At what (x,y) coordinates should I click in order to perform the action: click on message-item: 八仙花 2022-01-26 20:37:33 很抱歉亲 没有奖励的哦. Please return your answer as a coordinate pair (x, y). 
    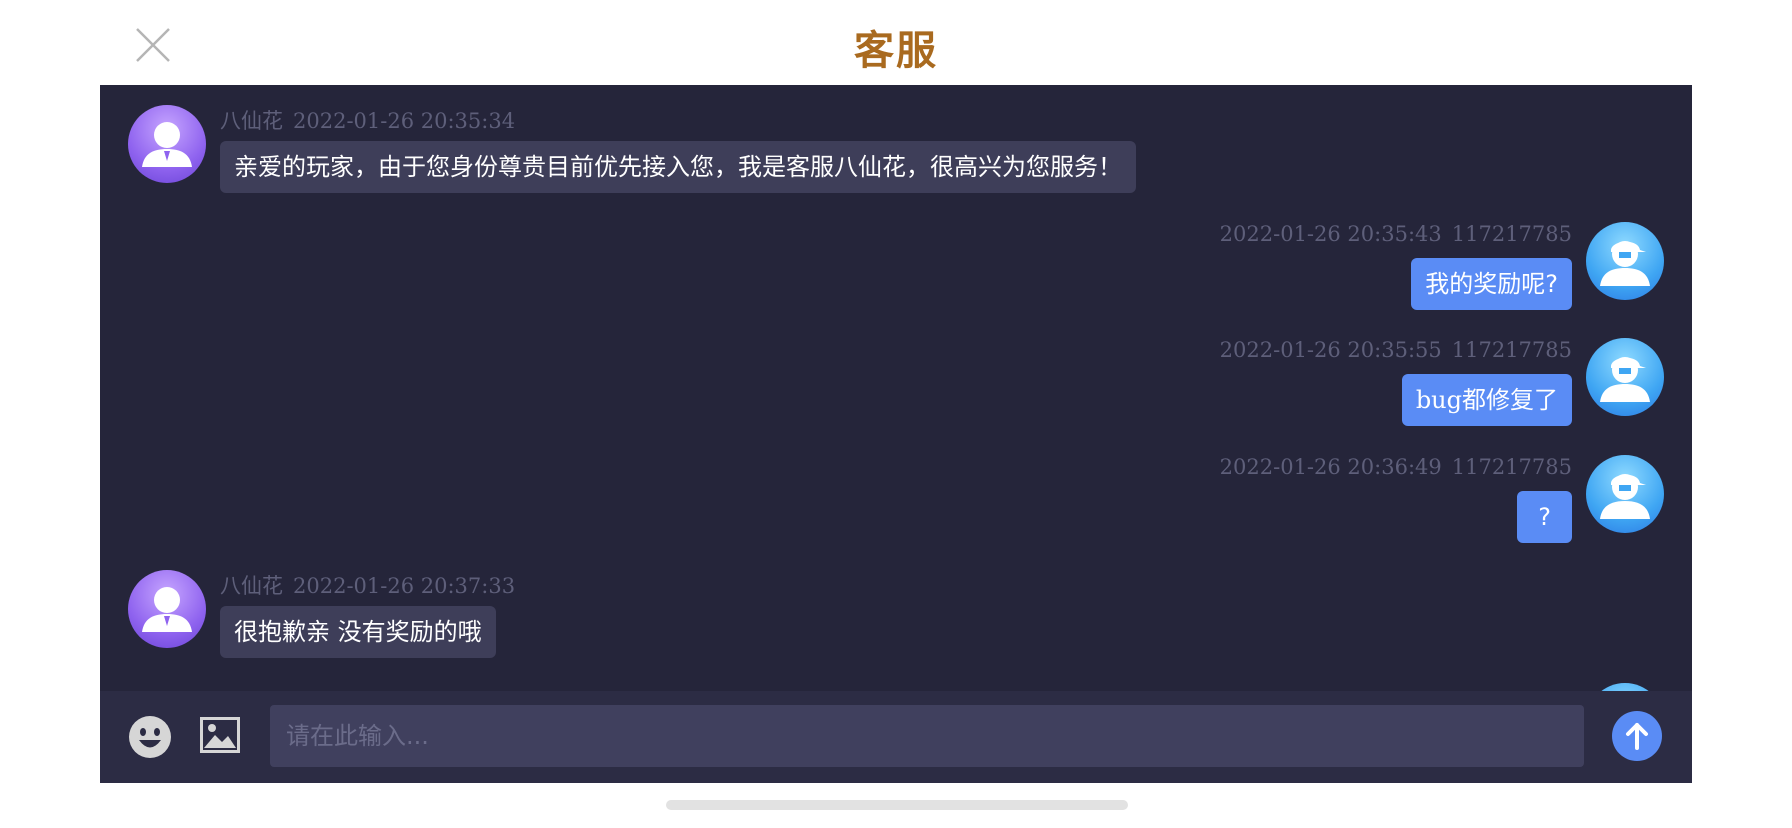
    Looking at the image, I should click on (896, 620).